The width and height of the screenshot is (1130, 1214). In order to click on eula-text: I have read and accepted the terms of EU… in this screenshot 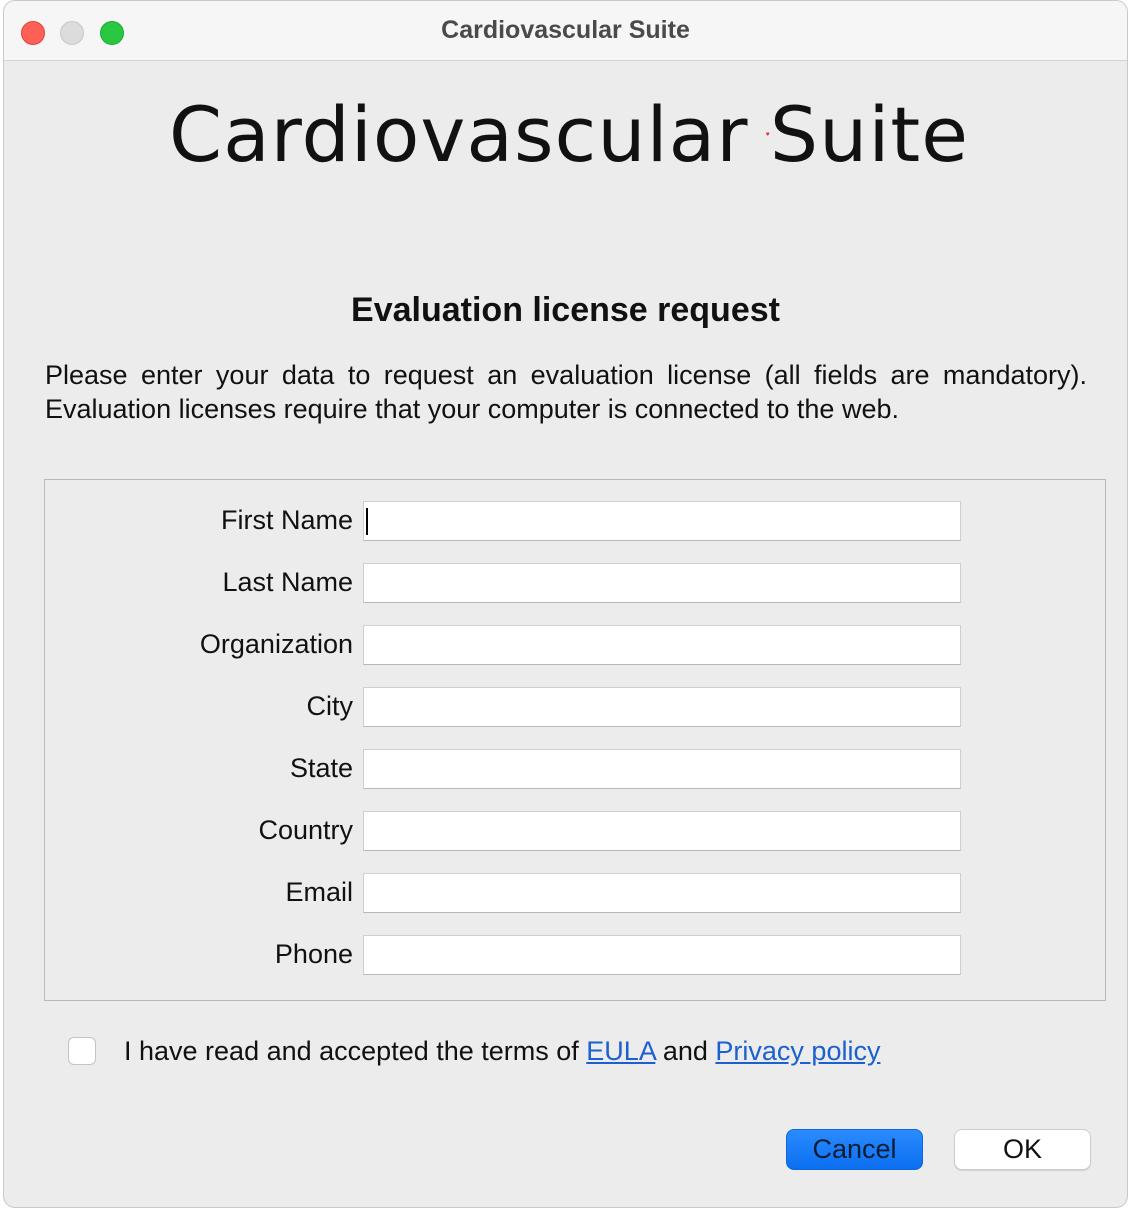, I will do `click(502, 1051)`.